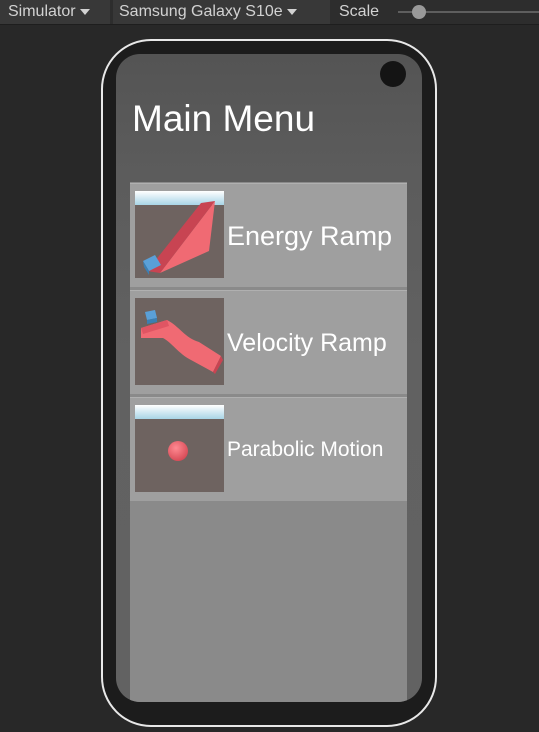  I want to click on simulator-mode-dropdown: Simulator, so click(55, 12).